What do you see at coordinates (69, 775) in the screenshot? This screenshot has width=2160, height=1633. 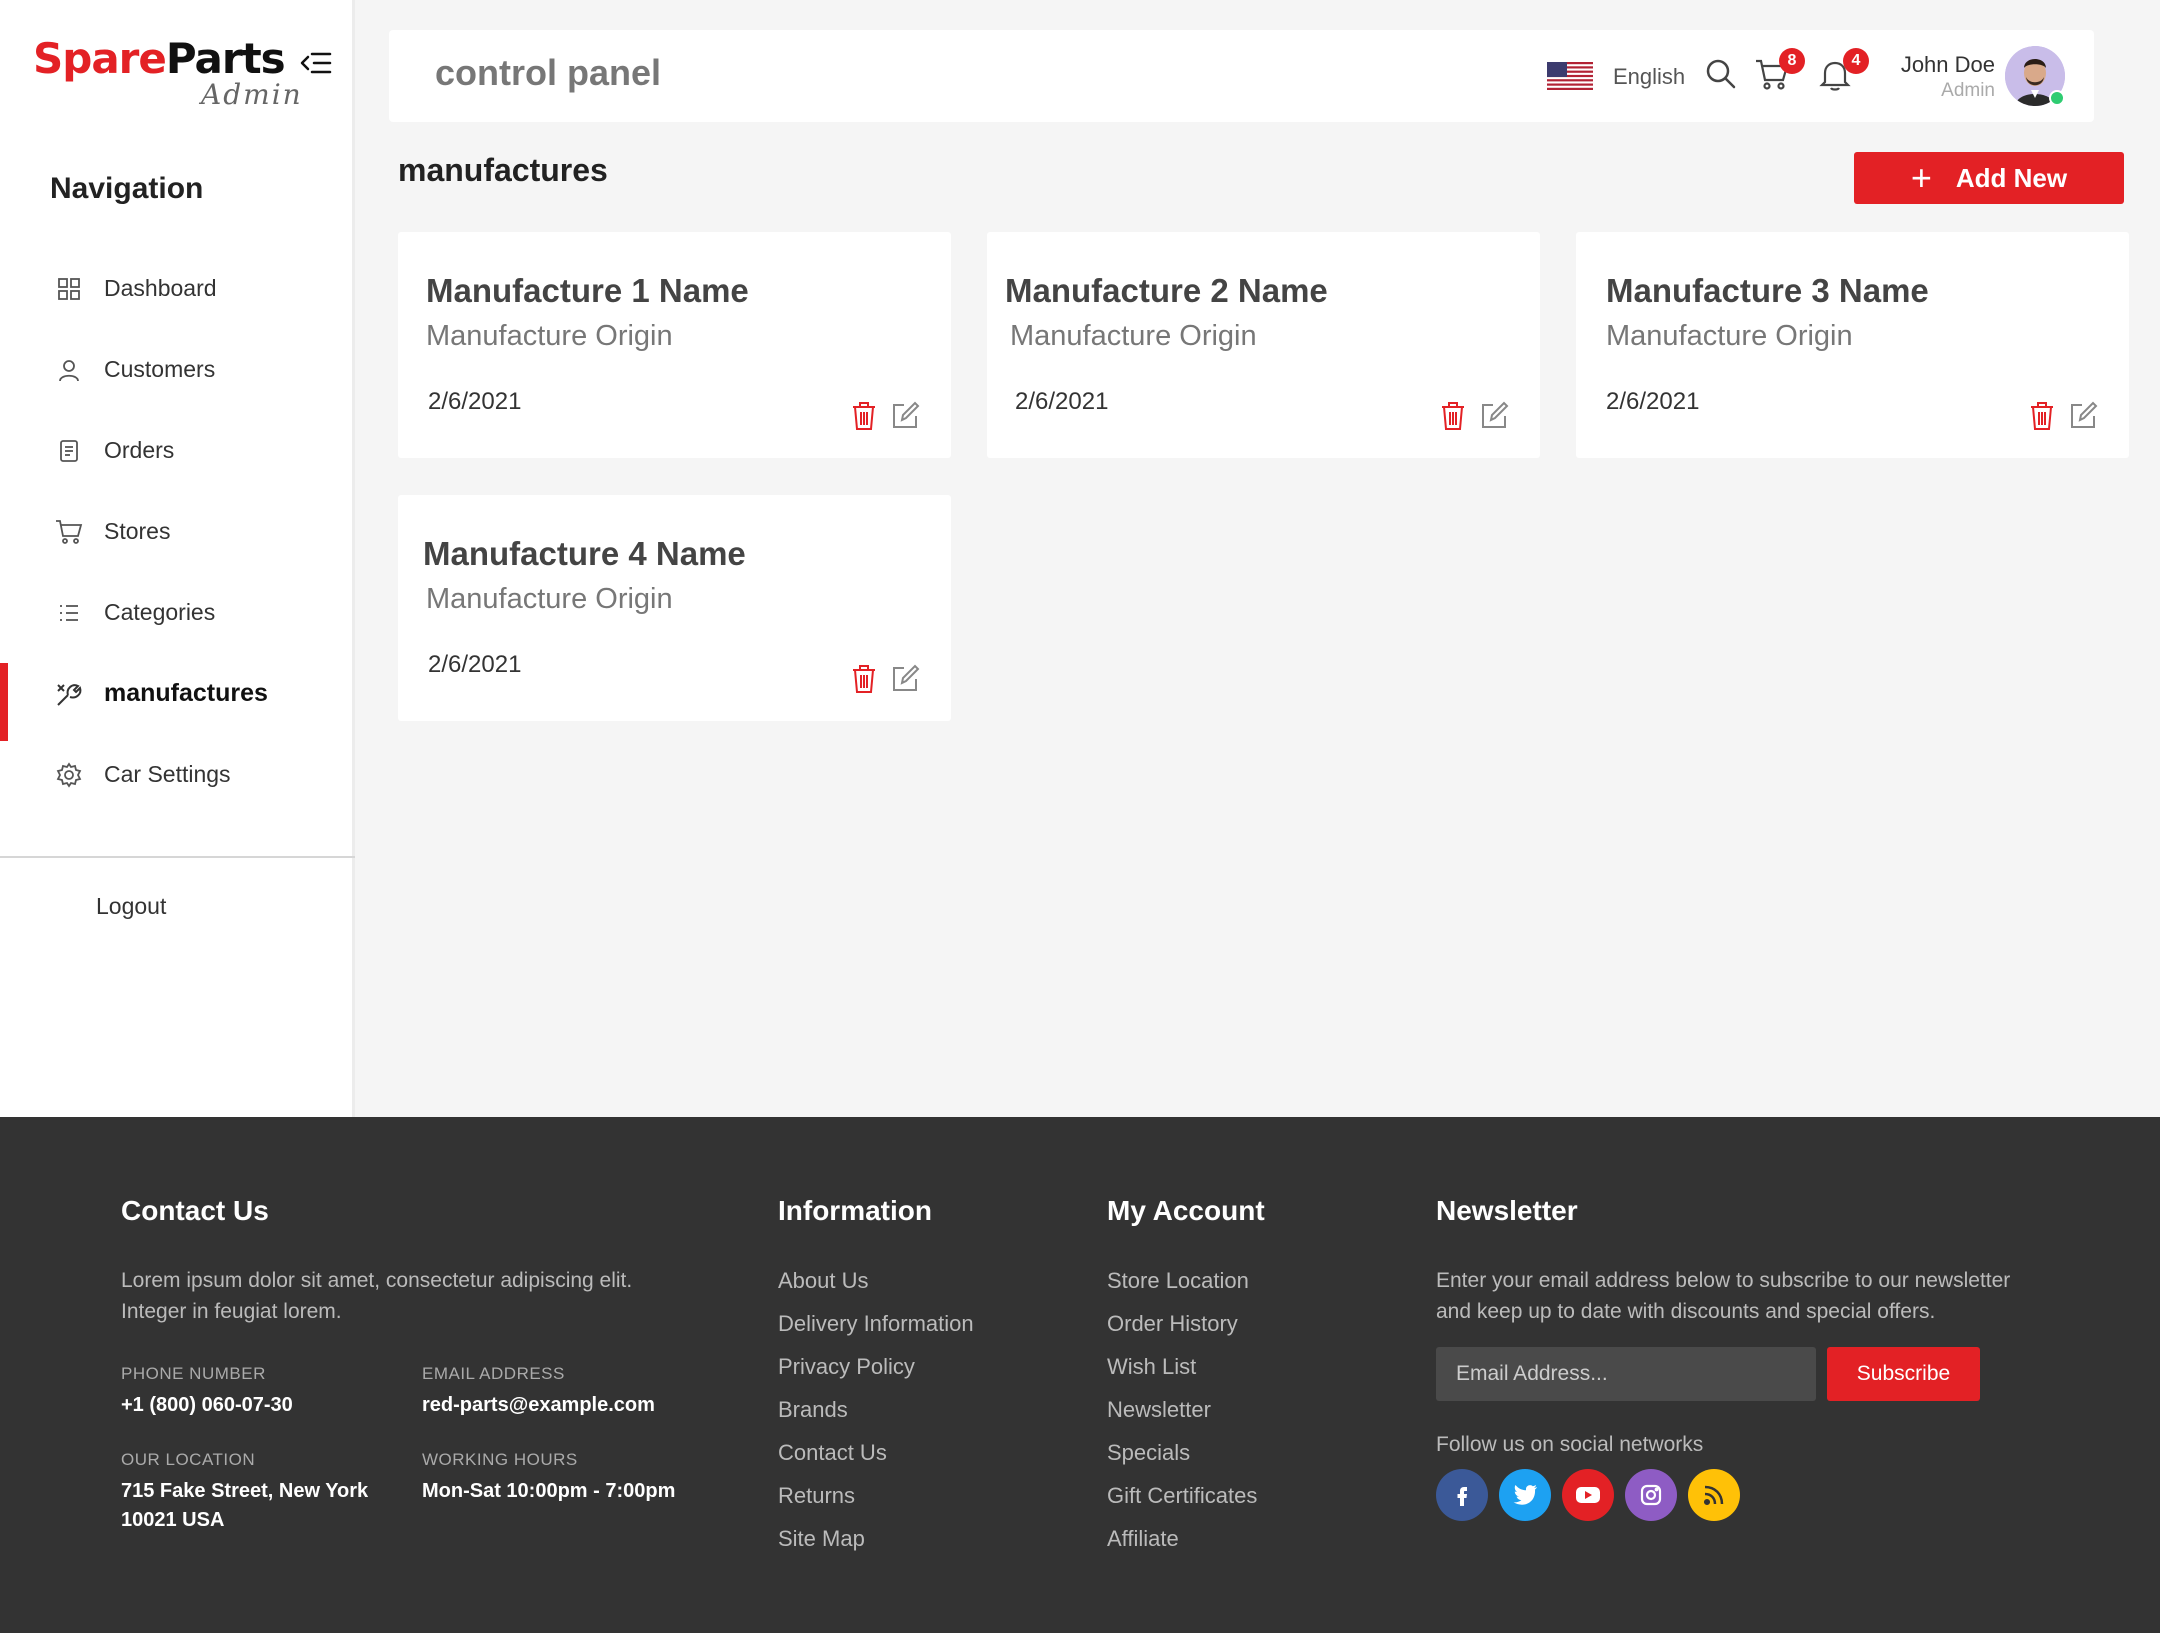 I see `gear-icon` at bounding box center [69, 775].